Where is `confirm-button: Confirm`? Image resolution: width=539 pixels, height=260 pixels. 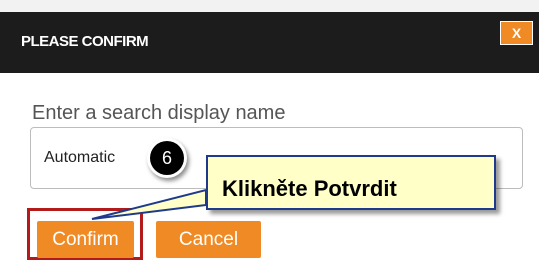
confirm-button: Confirm is located at coordinates (85, 239).